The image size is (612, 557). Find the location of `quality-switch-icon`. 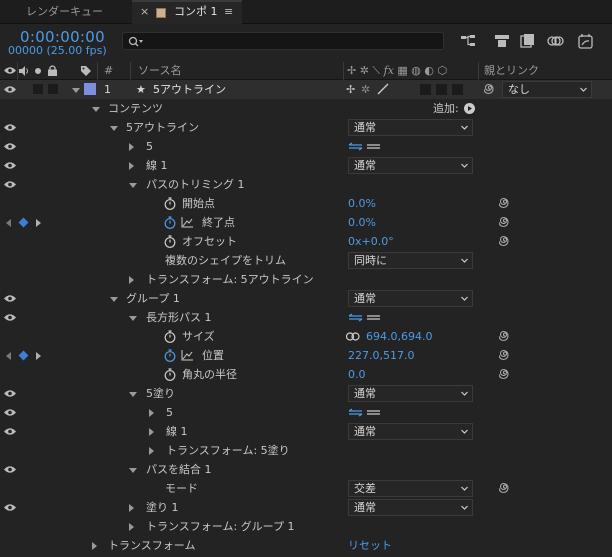

quality-switch-icon is located at coordinates (383, 89).